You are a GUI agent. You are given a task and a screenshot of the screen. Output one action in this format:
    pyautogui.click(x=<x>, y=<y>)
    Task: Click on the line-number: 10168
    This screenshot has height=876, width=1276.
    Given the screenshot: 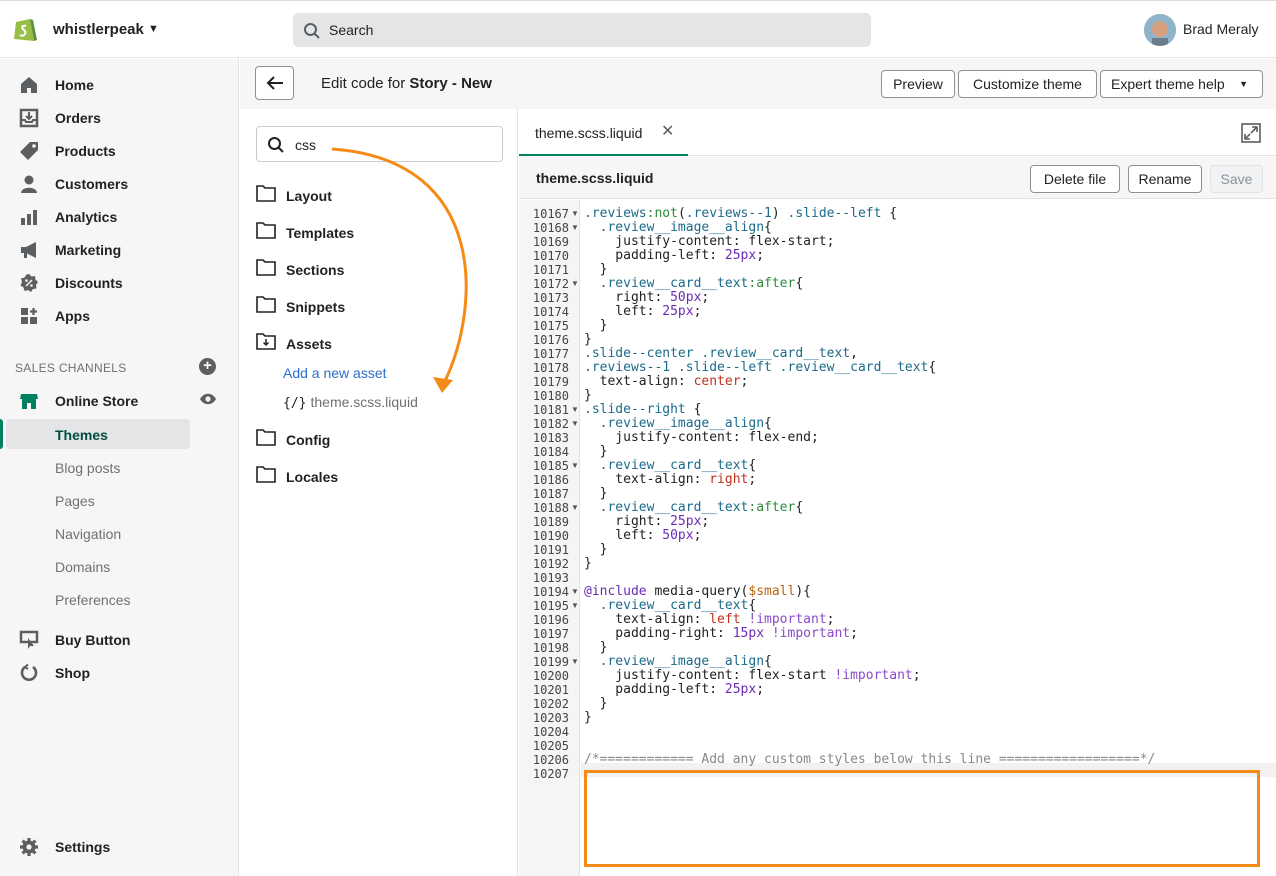 What is the action you would take?
    pyautogui.click(x=550, y=228)
    